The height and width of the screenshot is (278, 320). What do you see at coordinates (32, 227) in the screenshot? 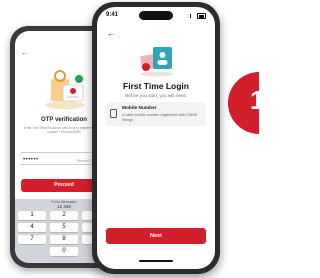
I see `key-4: 4` at bounding box center [32, 227].